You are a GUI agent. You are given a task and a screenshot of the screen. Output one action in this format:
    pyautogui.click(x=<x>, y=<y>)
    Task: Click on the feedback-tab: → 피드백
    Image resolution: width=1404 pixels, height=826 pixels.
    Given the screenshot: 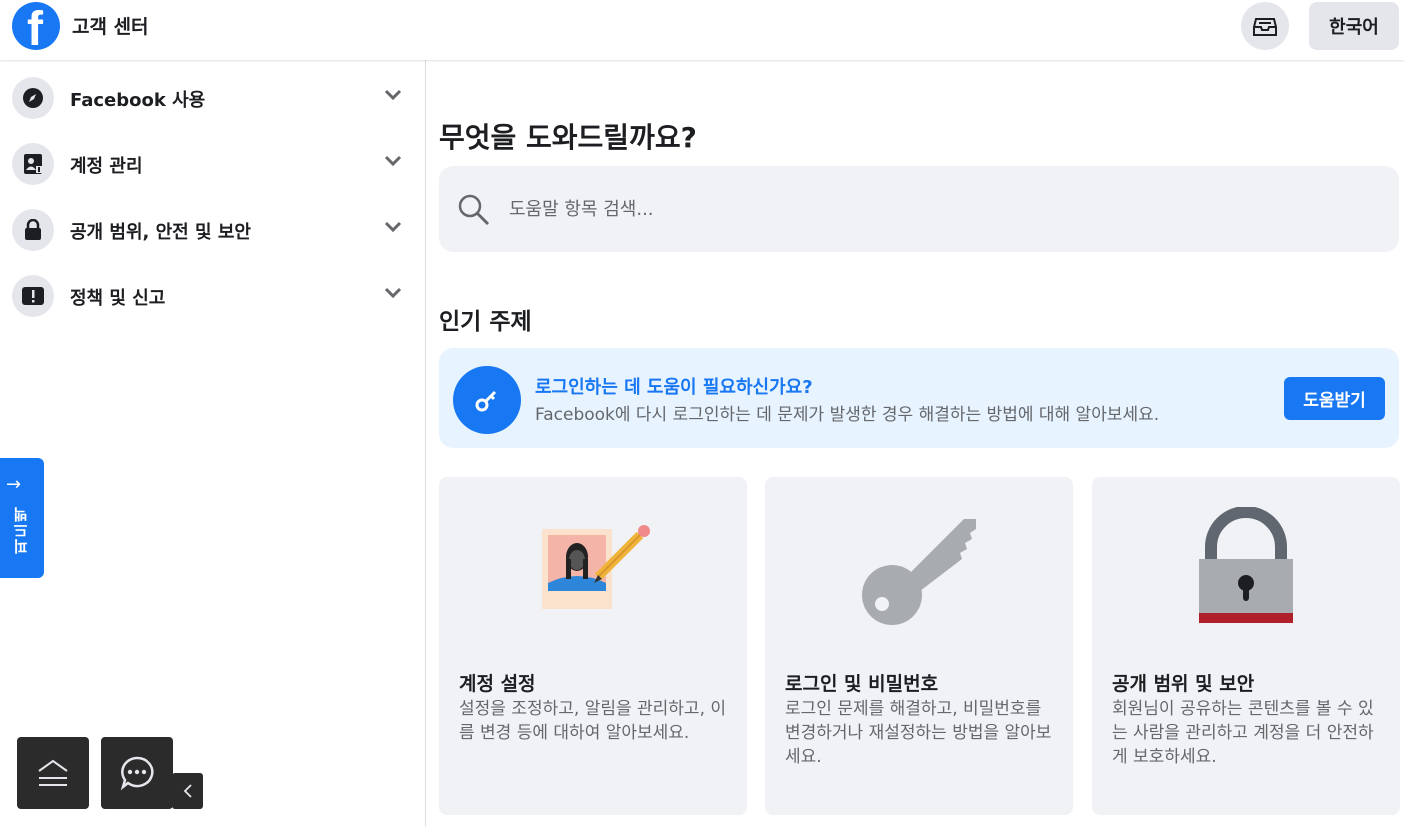 What is the action you would take?
    pyautogui.click(x=22, y=518)
    